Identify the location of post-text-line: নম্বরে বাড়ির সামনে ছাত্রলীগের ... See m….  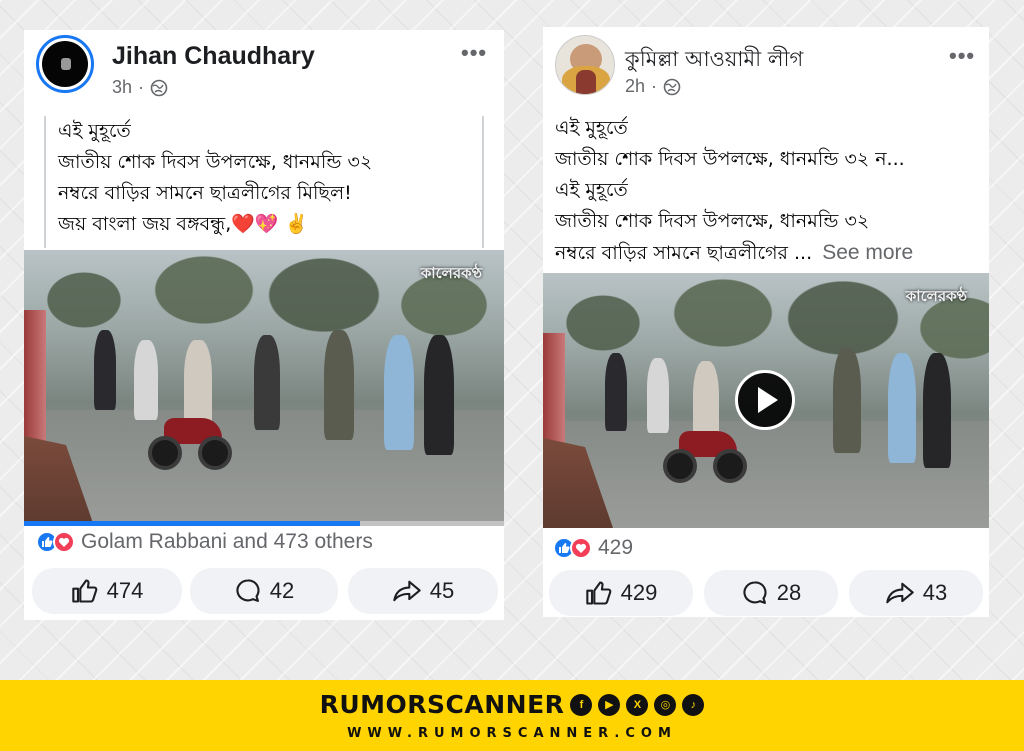
(770, 253).